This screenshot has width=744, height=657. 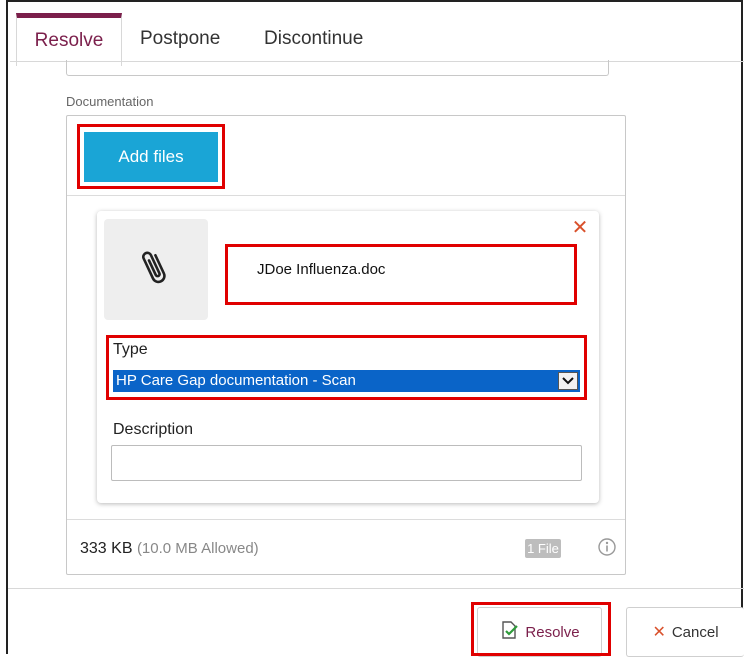 I want to click on panel-divider-bottom, so click(x=346, y=519).